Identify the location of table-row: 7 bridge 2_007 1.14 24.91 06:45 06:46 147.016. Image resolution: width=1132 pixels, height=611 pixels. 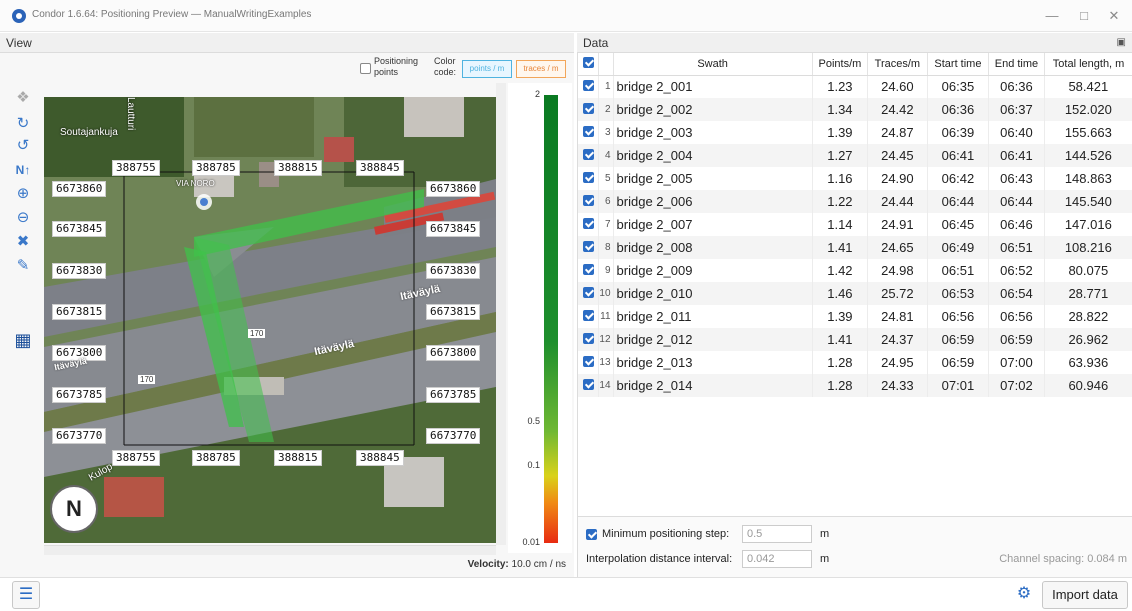
(855, 224).